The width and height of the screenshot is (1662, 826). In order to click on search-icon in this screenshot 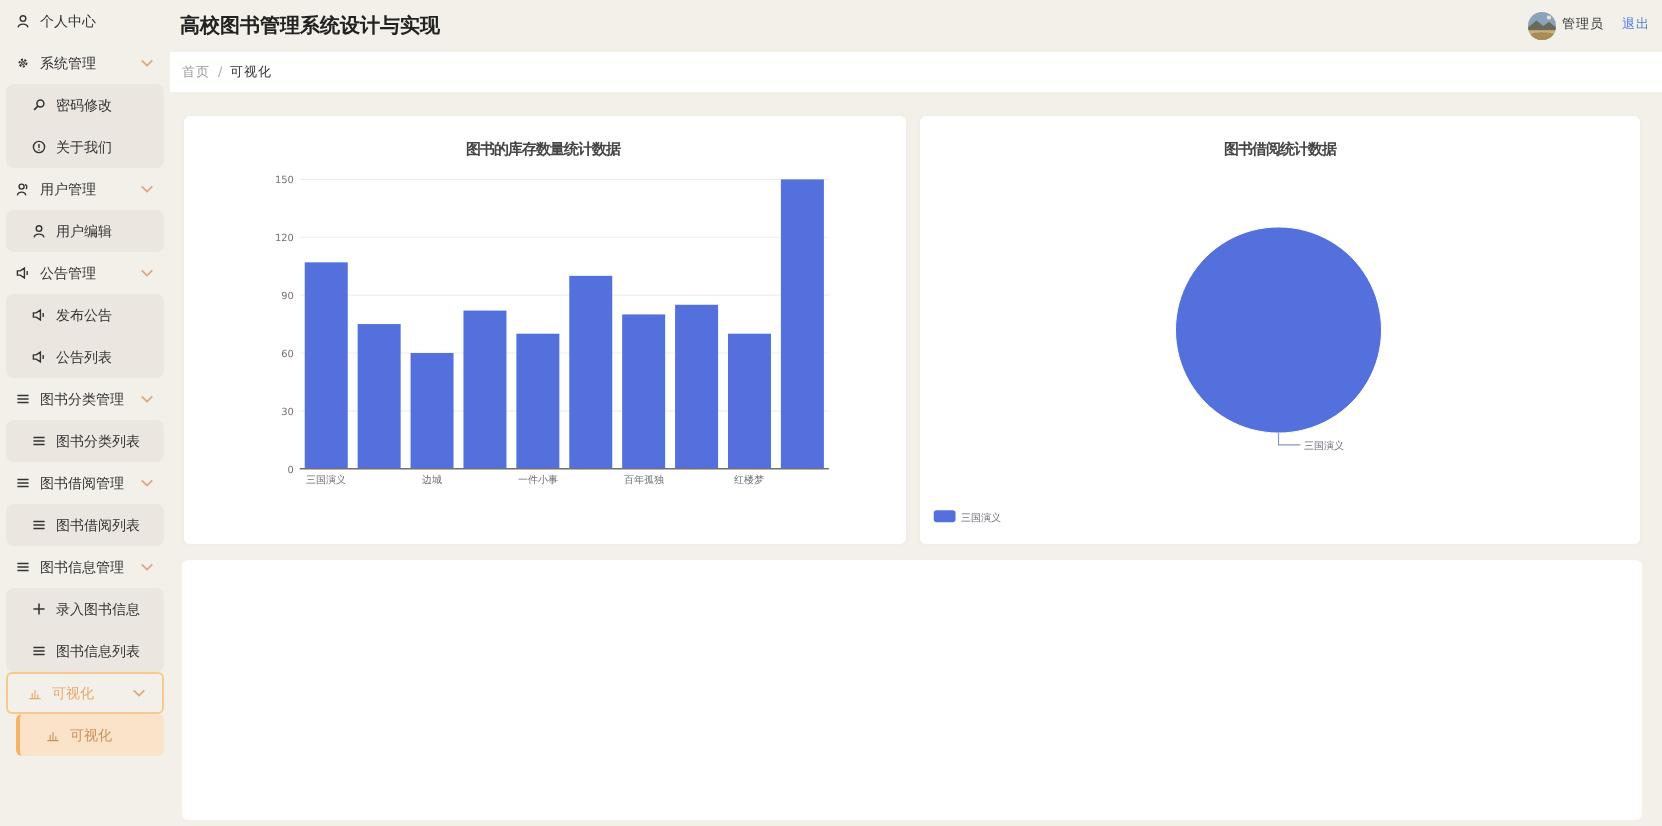, I will do `click(39, 105)`.